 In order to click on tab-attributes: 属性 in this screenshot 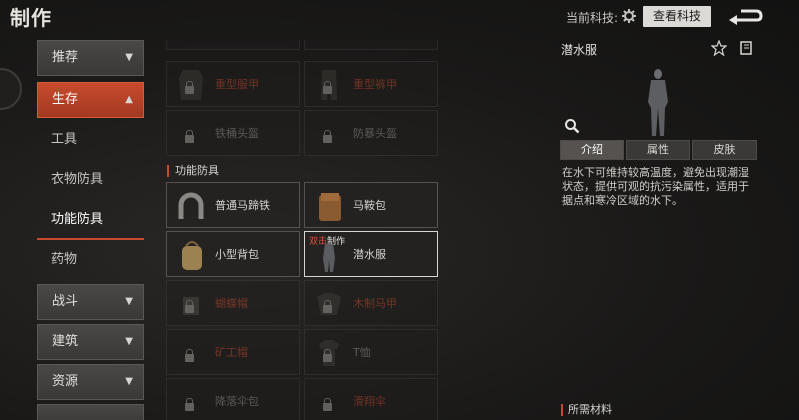, I will do `click(658, 150)`.